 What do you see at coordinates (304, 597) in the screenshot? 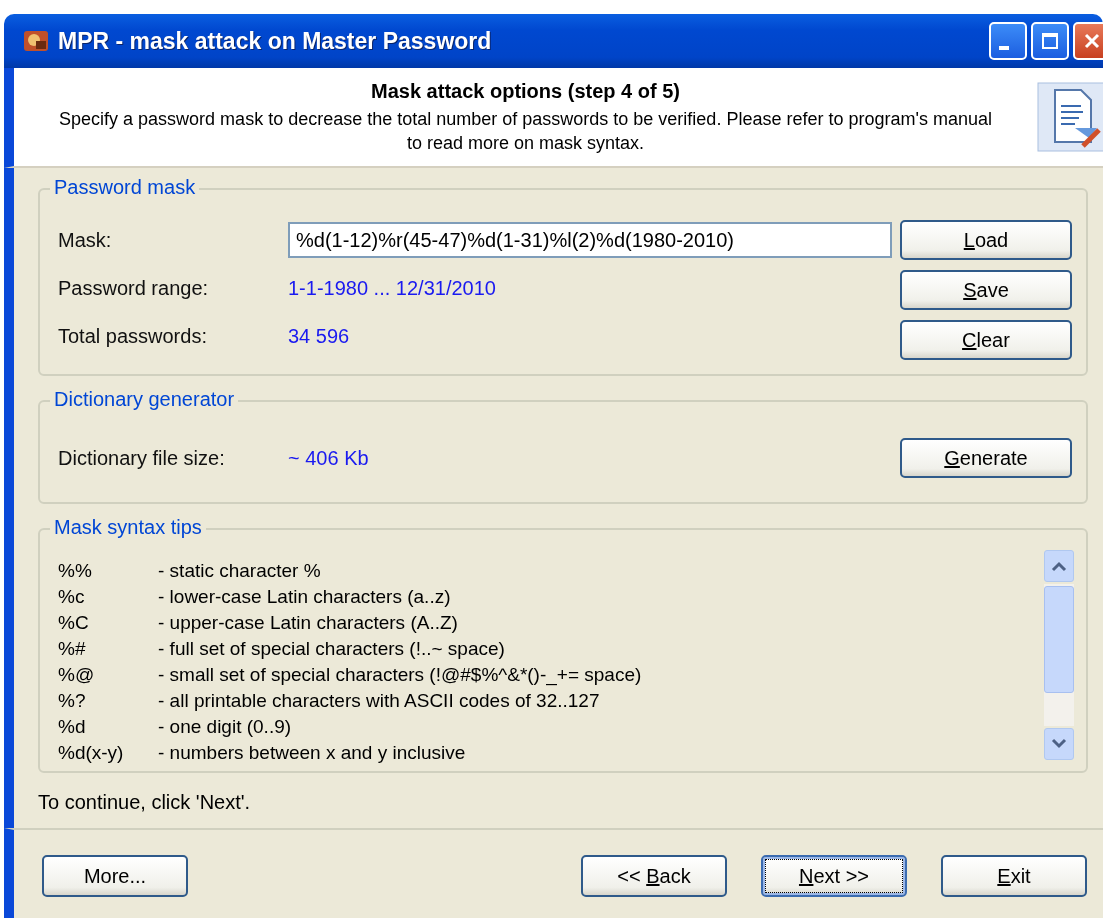
I see `syntax-description: - lower-case Latin characters (a..z)` at bounding box center [304, 597].